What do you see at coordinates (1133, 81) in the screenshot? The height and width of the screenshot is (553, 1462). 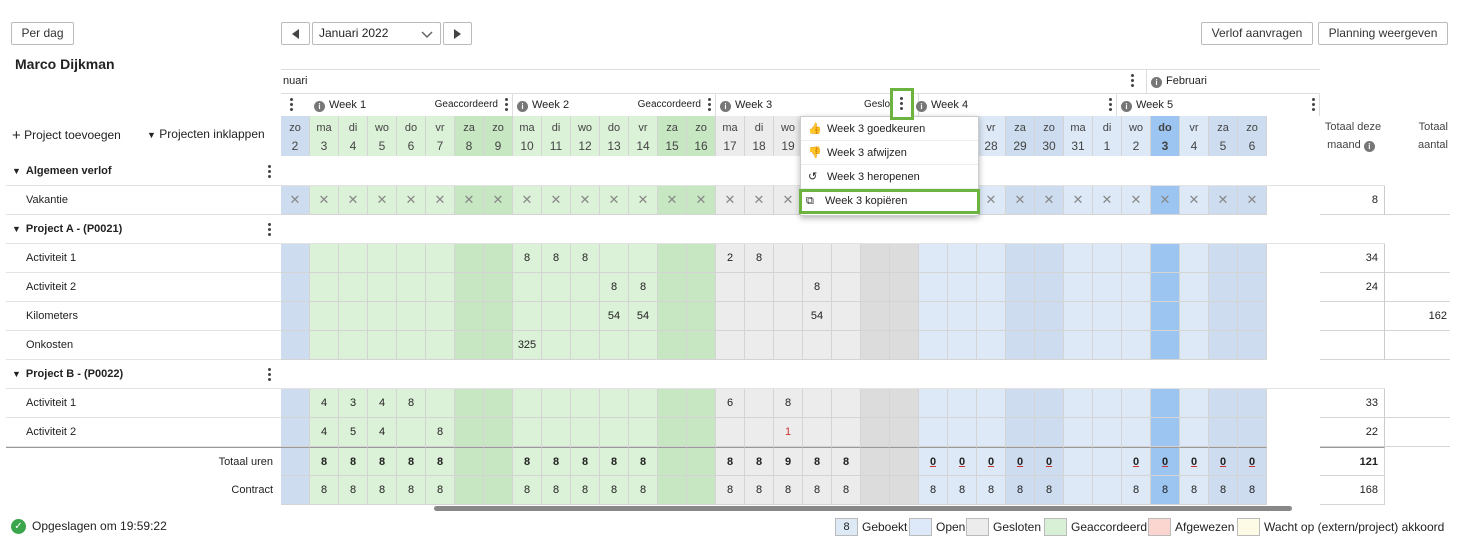 I see `month-menu-icon` at bounding box center [1133, 81].